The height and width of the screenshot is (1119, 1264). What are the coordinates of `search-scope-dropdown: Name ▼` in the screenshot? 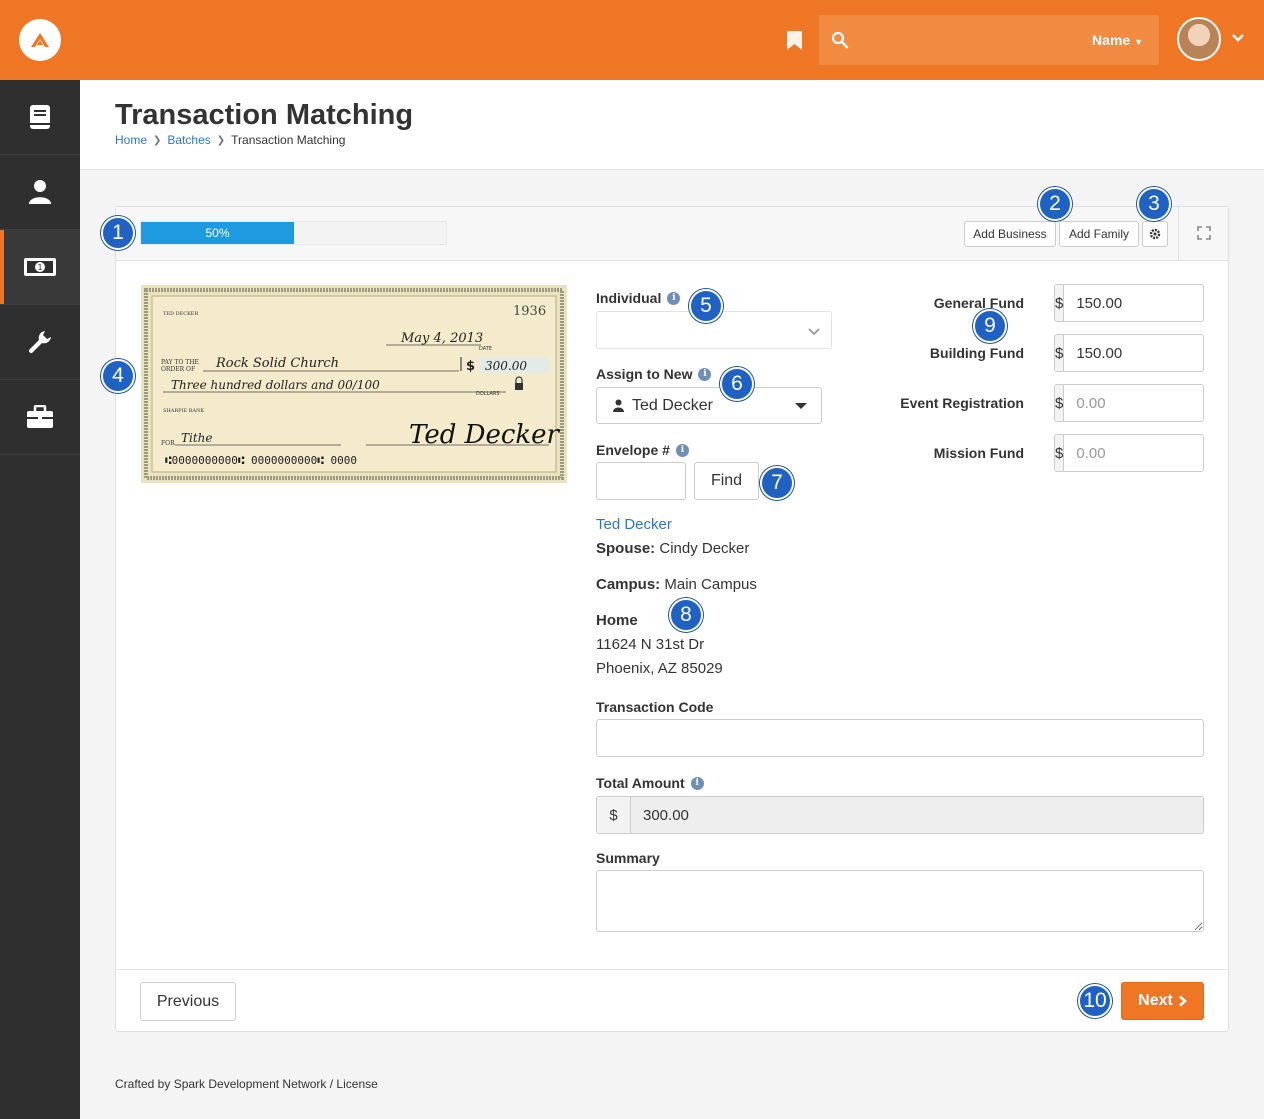 It's located at (1117, 40).